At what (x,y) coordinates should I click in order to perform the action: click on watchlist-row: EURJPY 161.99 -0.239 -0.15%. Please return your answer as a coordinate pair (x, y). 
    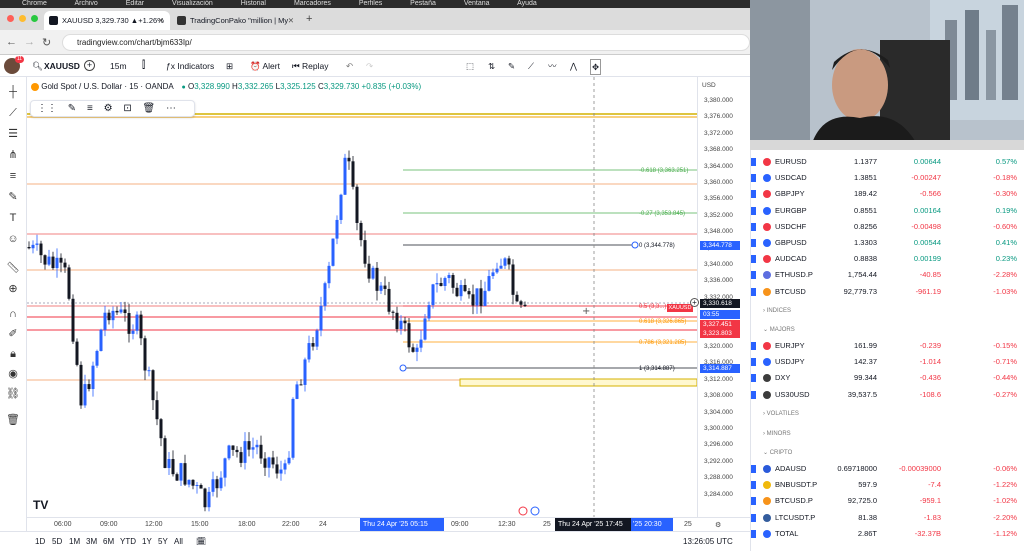
    Looking at the image, I should click on (887, 346).